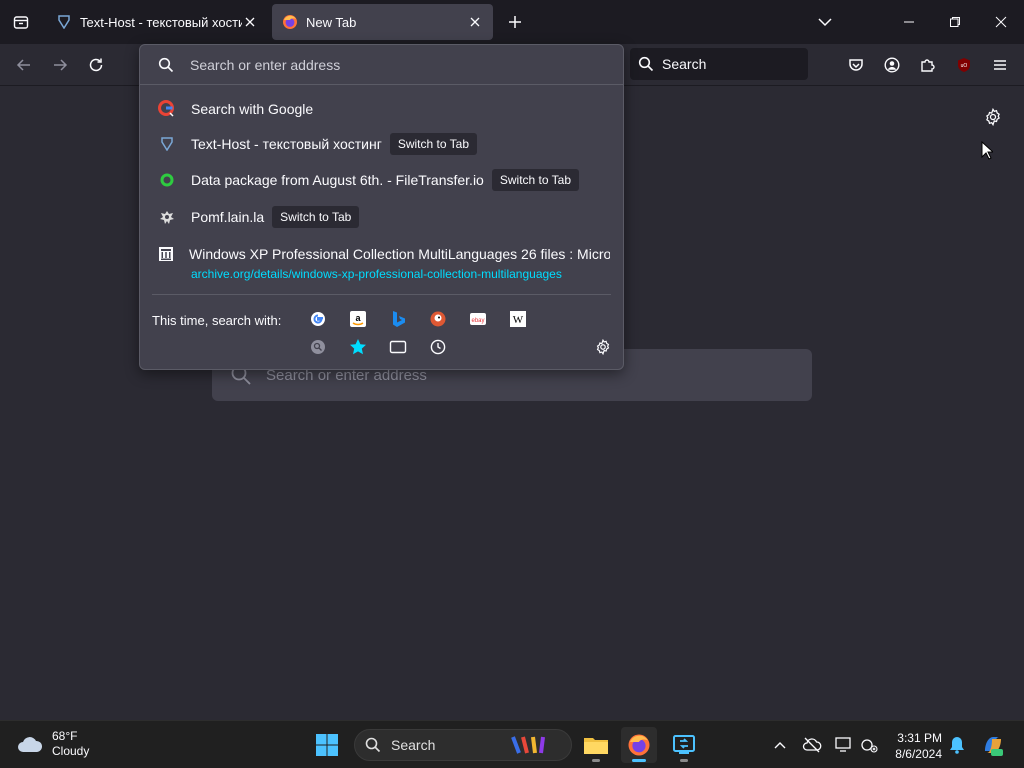 The width and height of the screenshot is (1024, 768). I want to click on taskbar-search-label: Search, so click(413, 745).